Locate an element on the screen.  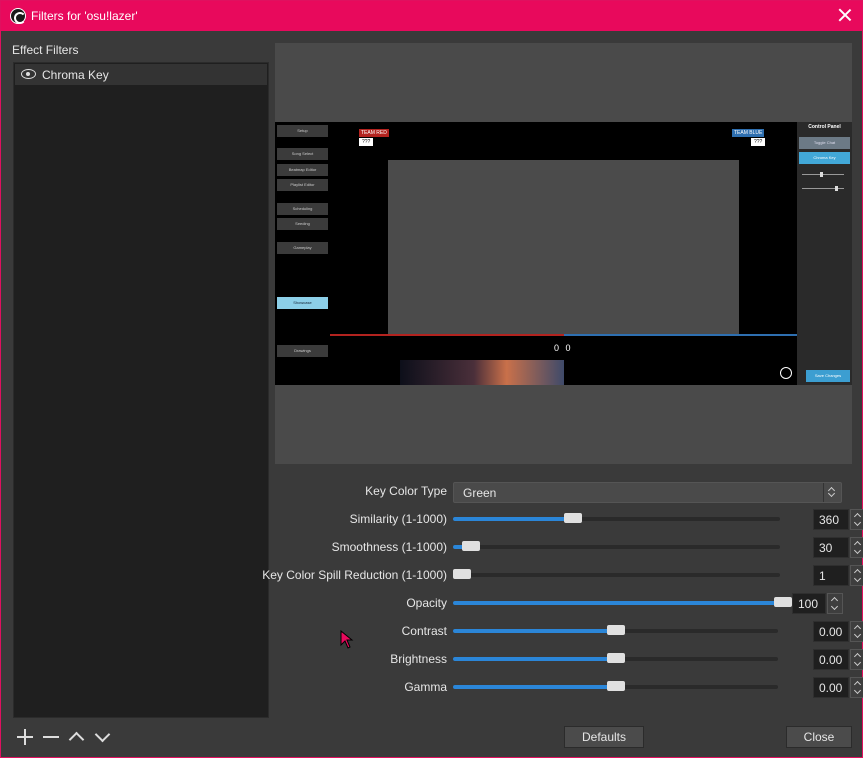
contrast-spinbox: 0.00 is located at coordinates (831, 631).